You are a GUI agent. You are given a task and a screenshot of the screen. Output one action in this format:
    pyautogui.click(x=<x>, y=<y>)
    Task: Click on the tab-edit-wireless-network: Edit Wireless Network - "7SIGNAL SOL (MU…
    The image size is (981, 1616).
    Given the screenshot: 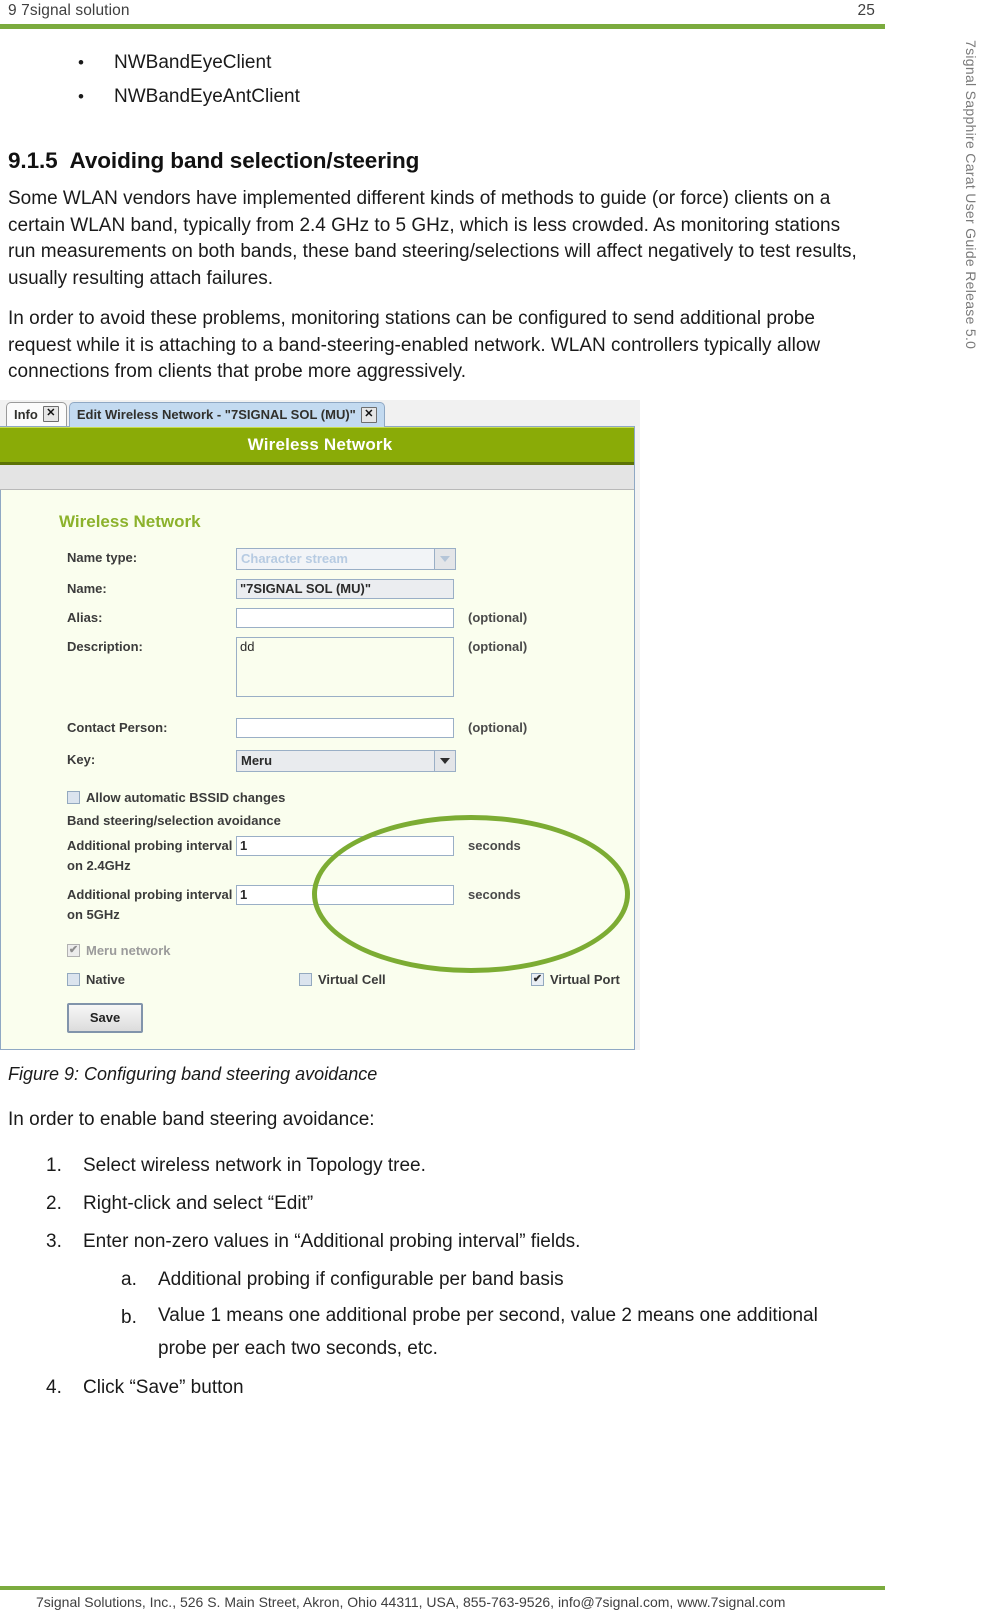 What is the action you would take?
    pyautogui.click(x=226, y=414)
    